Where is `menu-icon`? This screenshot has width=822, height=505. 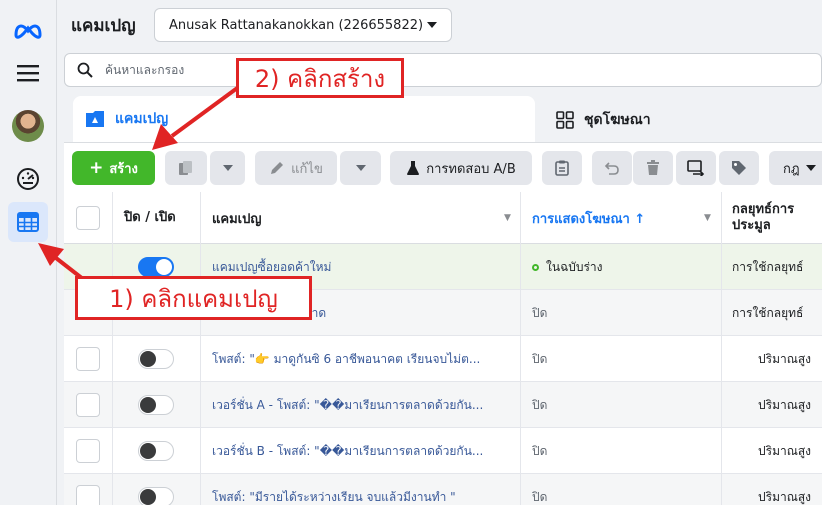 menu-icon is located at coordinates (28, 73).